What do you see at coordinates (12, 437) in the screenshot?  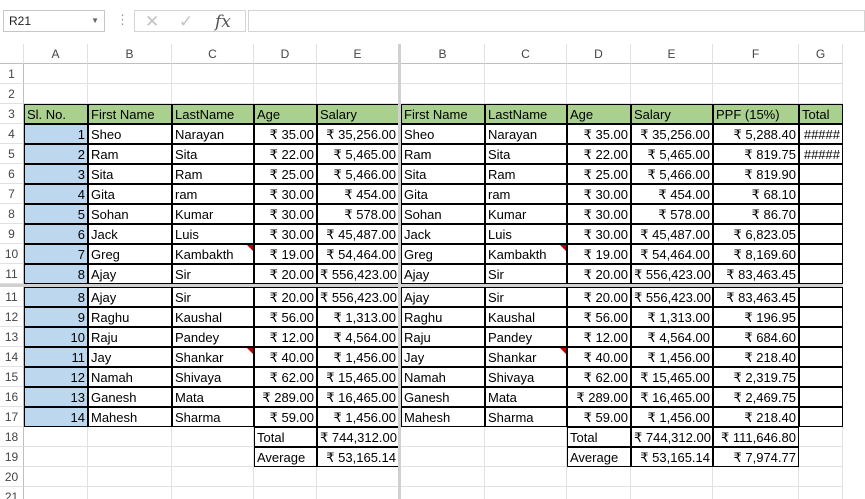 I see `row-header: 18` at bounding box center [12, 437].